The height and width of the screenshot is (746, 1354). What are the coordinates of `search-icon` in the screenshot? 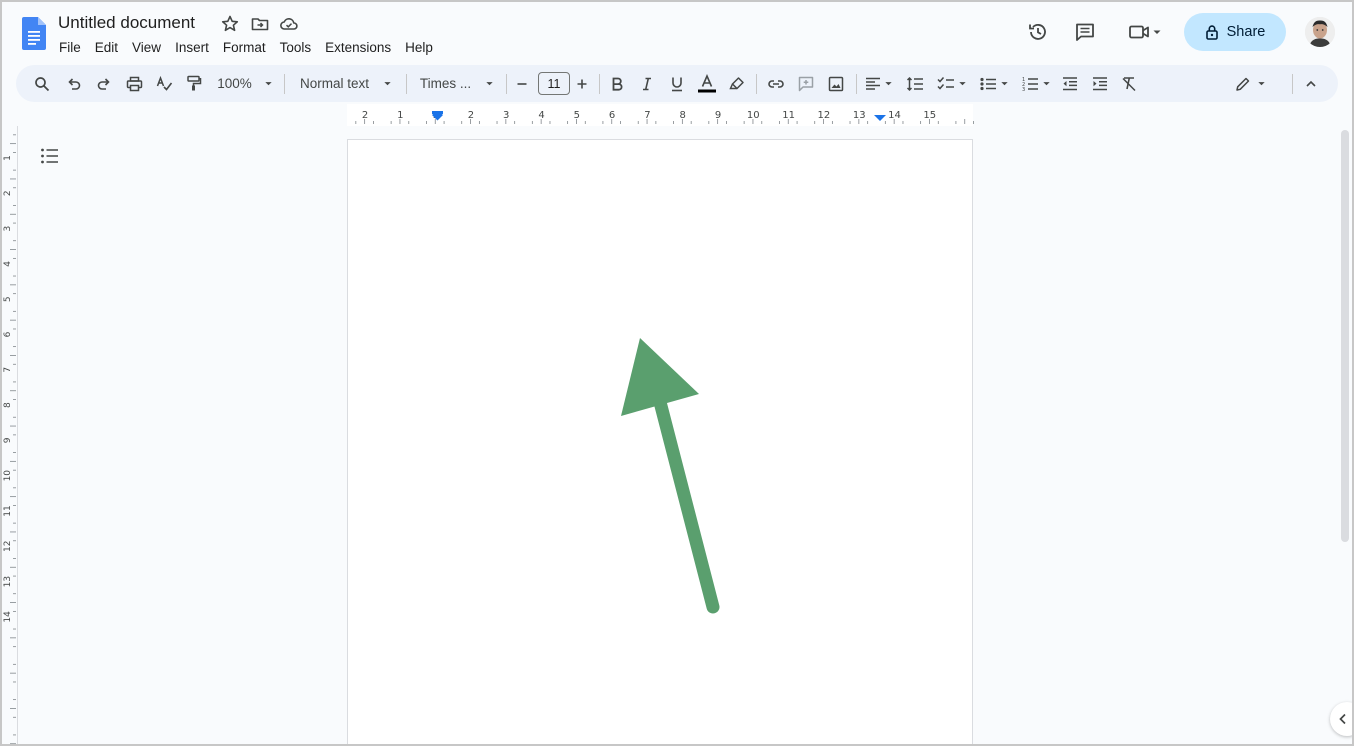 It's located at (42, 83).